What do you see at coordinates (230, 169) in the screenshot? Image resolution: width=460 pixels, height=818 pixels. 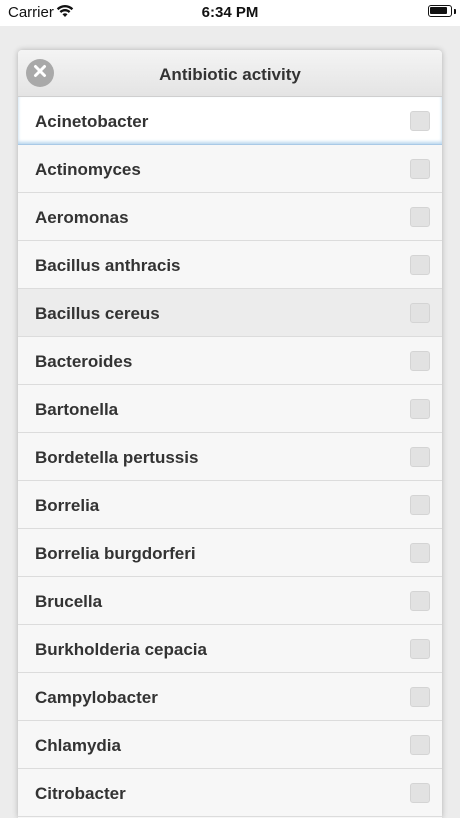 I see `list-item: Actinomyces` at bounding box center [230, 169].